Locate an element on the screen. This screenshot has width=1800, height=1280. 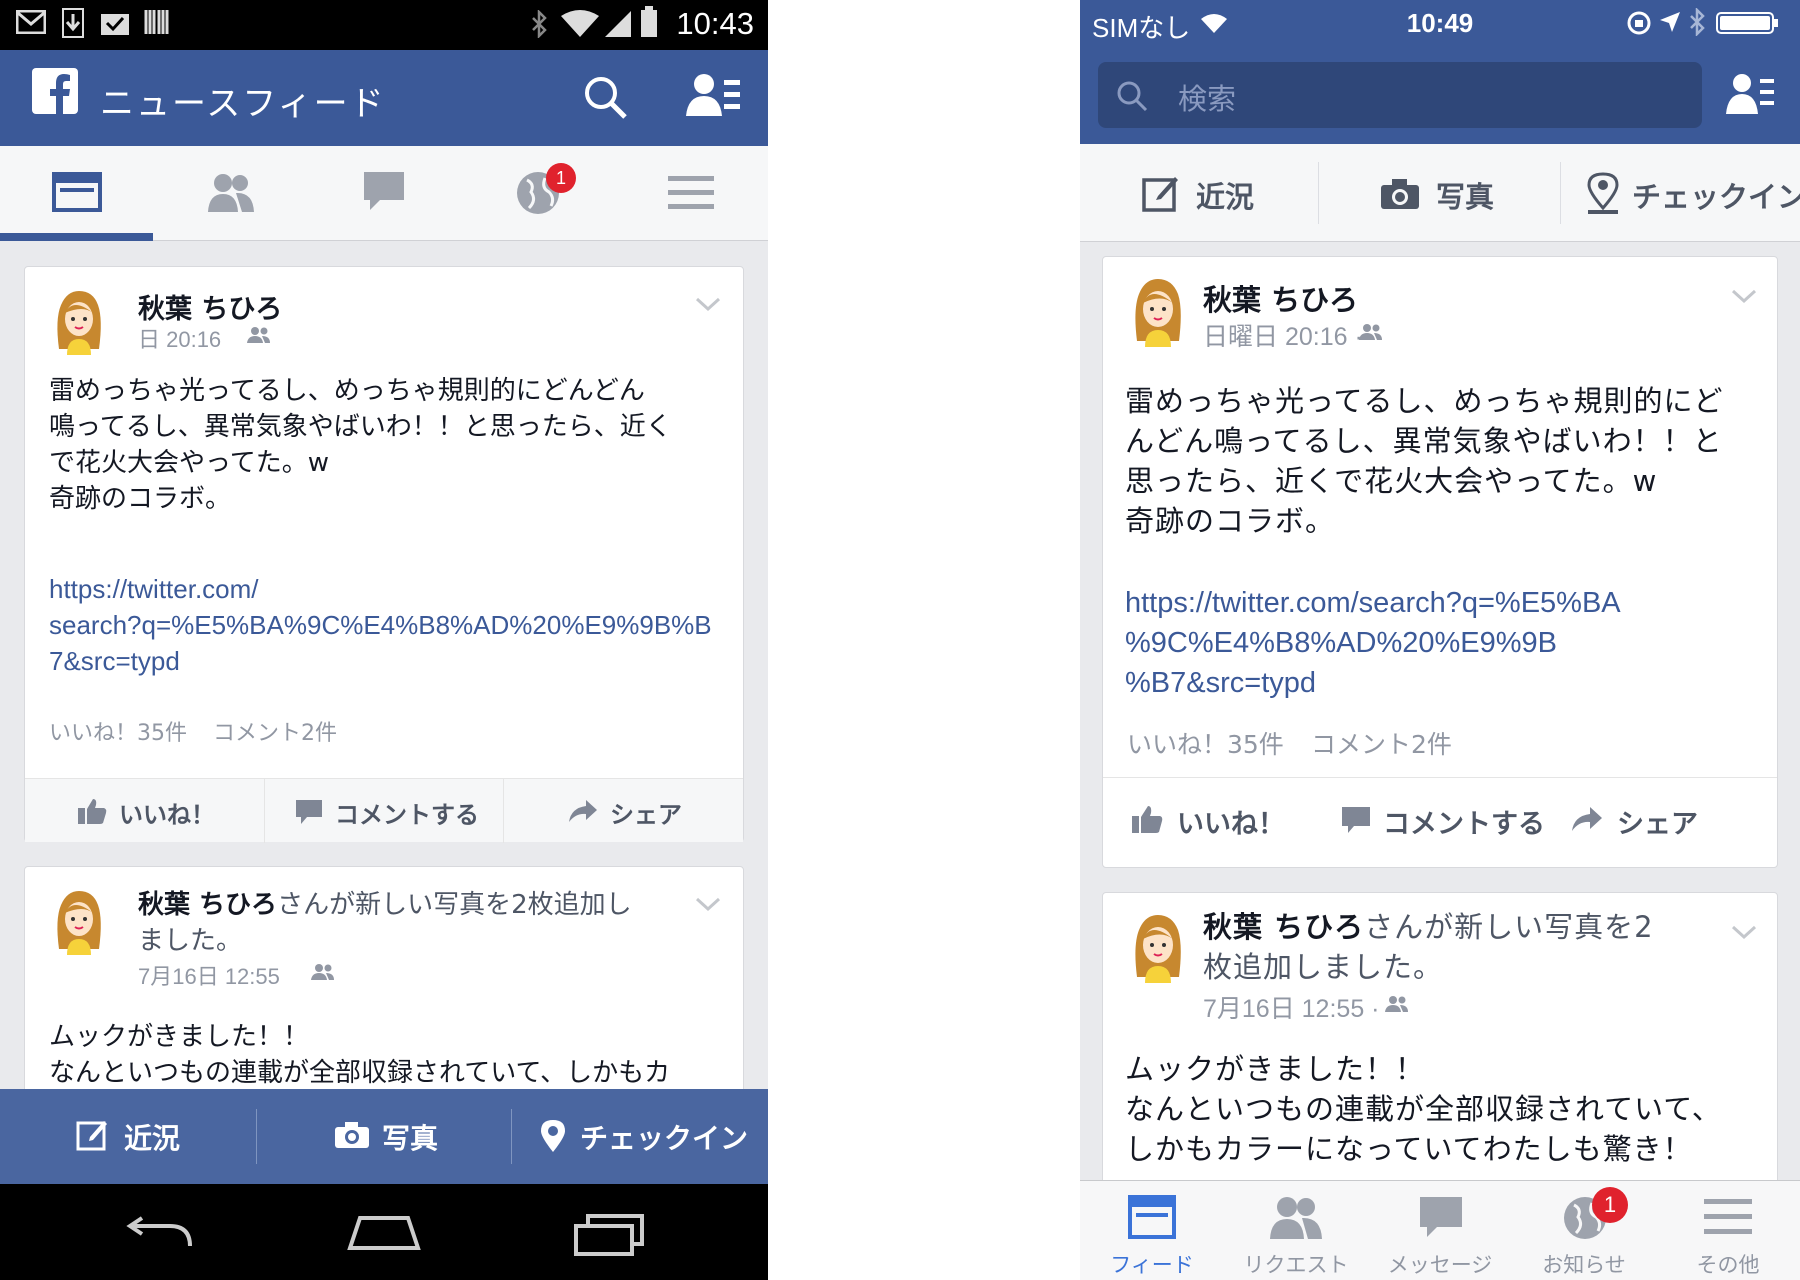
location-pin-icon is located at coordinates (553, 1136).